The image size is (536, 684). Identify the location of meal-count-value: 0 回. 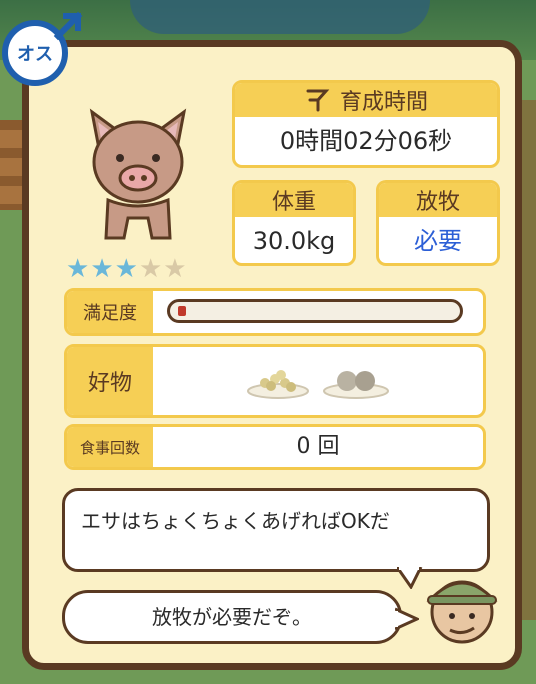
(318, 446).